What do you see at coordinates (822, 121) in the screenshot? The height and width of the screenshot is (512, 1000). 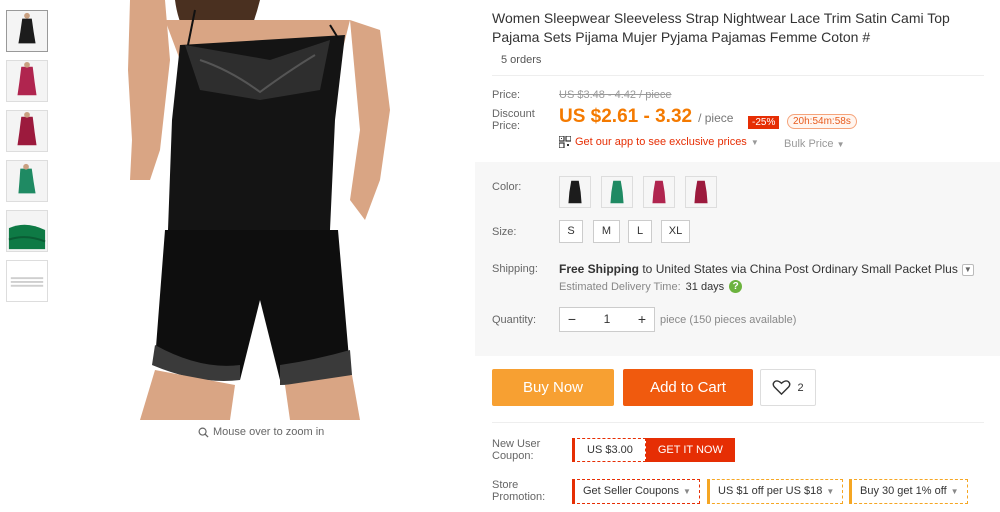 I see `countdown-timer: 20h:54m:58s` at bounding box center [822, 121].